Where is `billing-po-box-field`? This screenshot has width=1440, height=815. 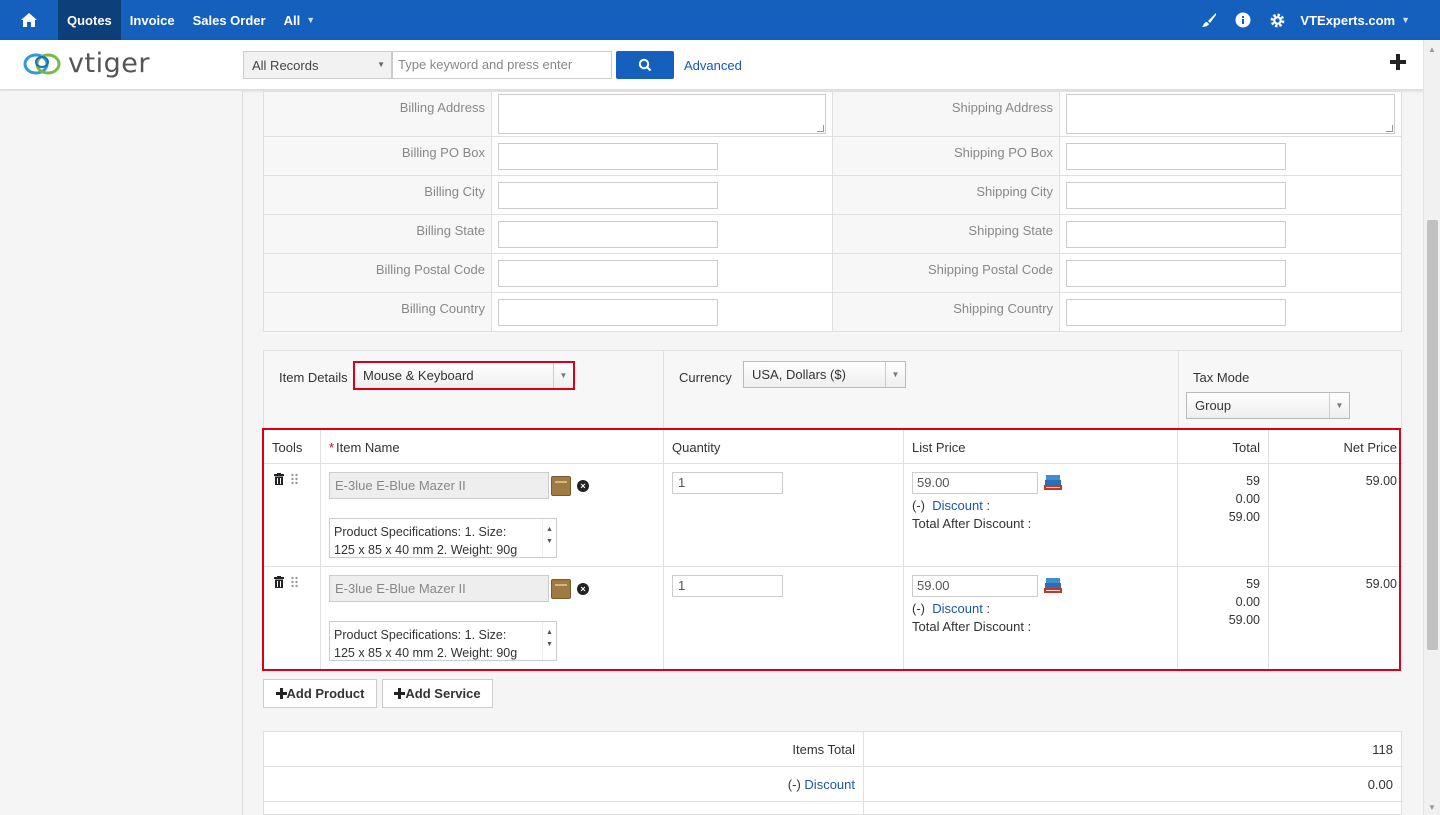 billing-po-box-field is located at coordinates (607, 156).